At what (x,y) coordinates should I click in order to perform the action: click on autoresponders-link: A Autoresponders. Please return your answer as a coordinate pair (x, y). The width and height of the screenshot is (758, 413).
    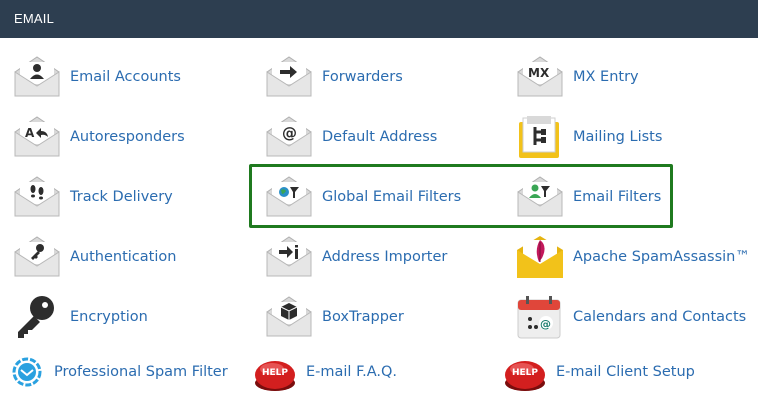
    Looking at the image, I should click on (98, 137).